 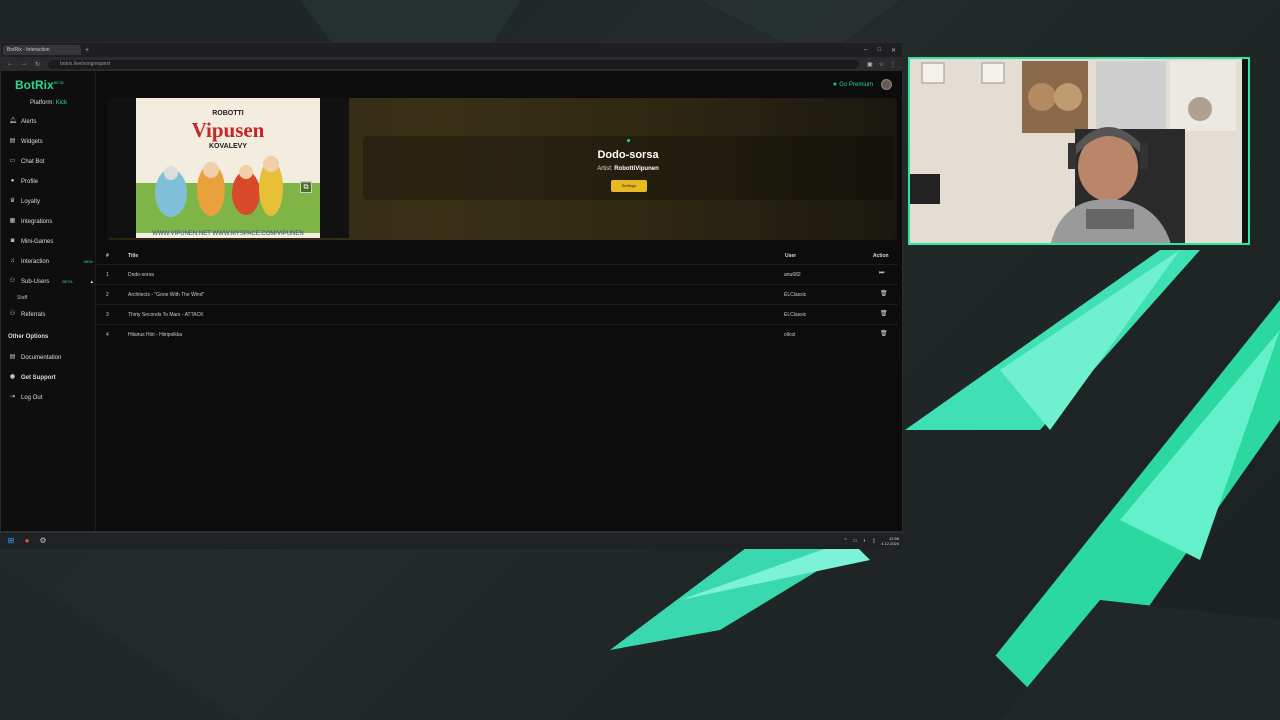 What do you see at coordinates (166, 295) in the screenshot?
I see `row-title: Architects - "Gone With The Wind"` at bounding box center [166, 295].